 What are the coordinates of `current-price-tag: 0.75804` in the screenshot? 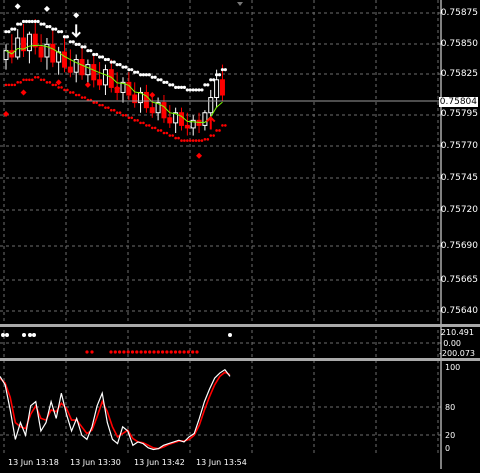 It's located at (458, 102).